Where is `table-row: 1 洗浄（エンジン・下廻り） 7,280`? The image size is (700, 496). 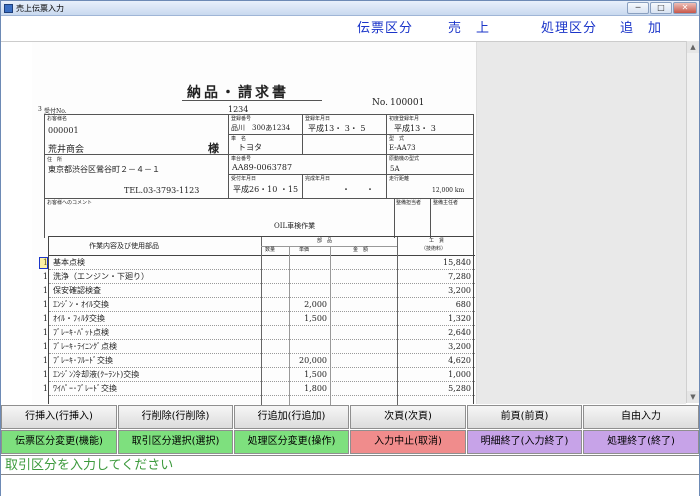
table-row: 1 洗浄（エンジン・下廻り） 7,280 is located at coordinates (259, 277).